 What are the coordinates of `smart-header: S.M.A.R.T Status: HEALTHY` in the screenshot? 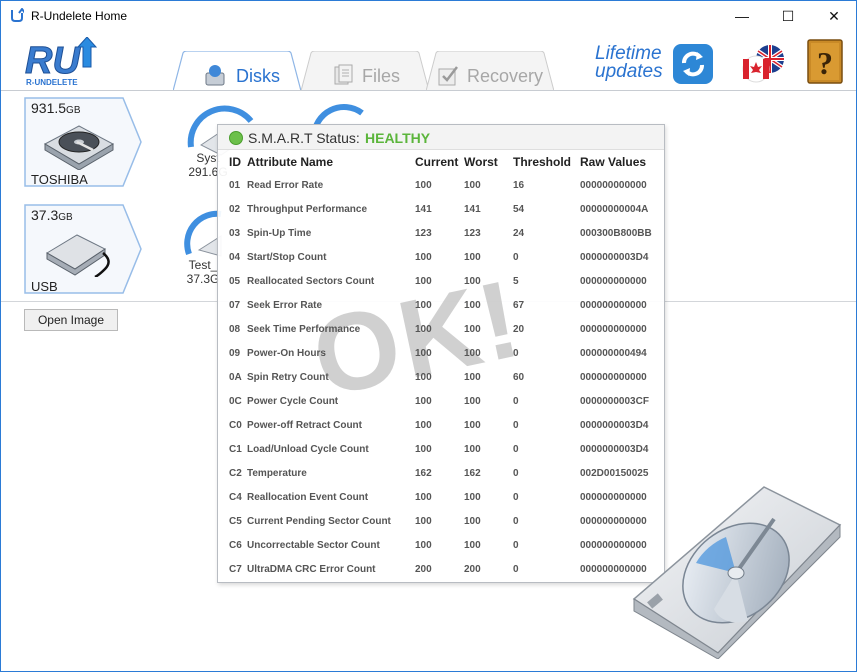 It's located at (441, 137).